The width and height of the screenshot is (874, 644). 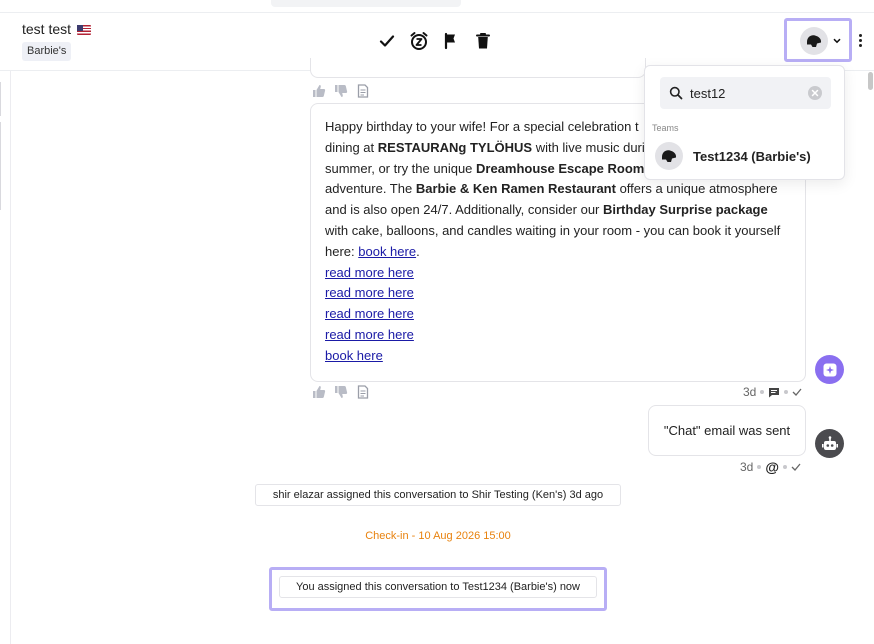 I want to click on search-icon, so click(x=676, y=93).